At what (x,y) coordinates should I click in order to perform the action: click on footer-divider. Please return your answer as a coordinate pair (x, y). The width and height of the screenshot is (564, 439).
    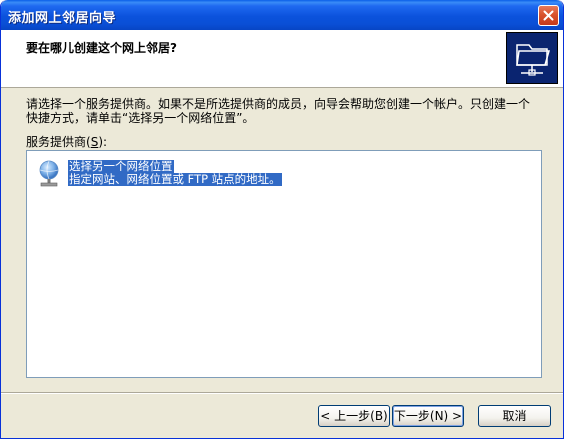
    Looking at the image, I should click on (282, 393).